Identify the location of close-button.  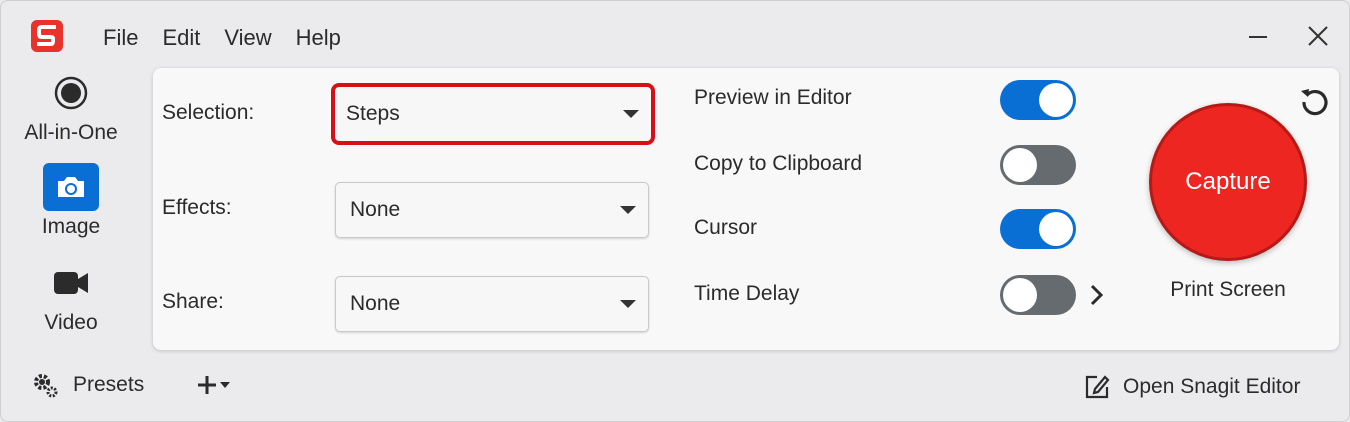
(1318, 36).